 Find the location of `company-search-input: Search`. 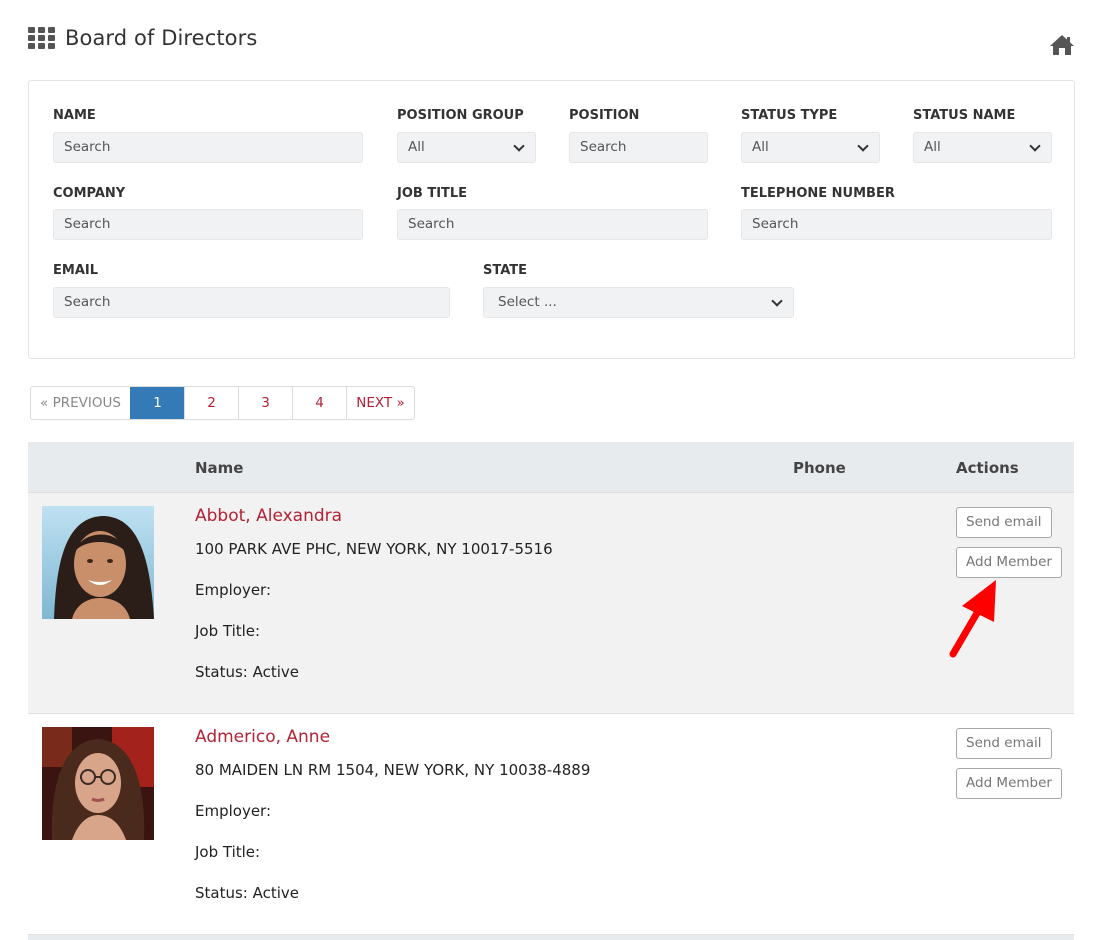

company-search-input: Search is located at coordinates (208, 224).